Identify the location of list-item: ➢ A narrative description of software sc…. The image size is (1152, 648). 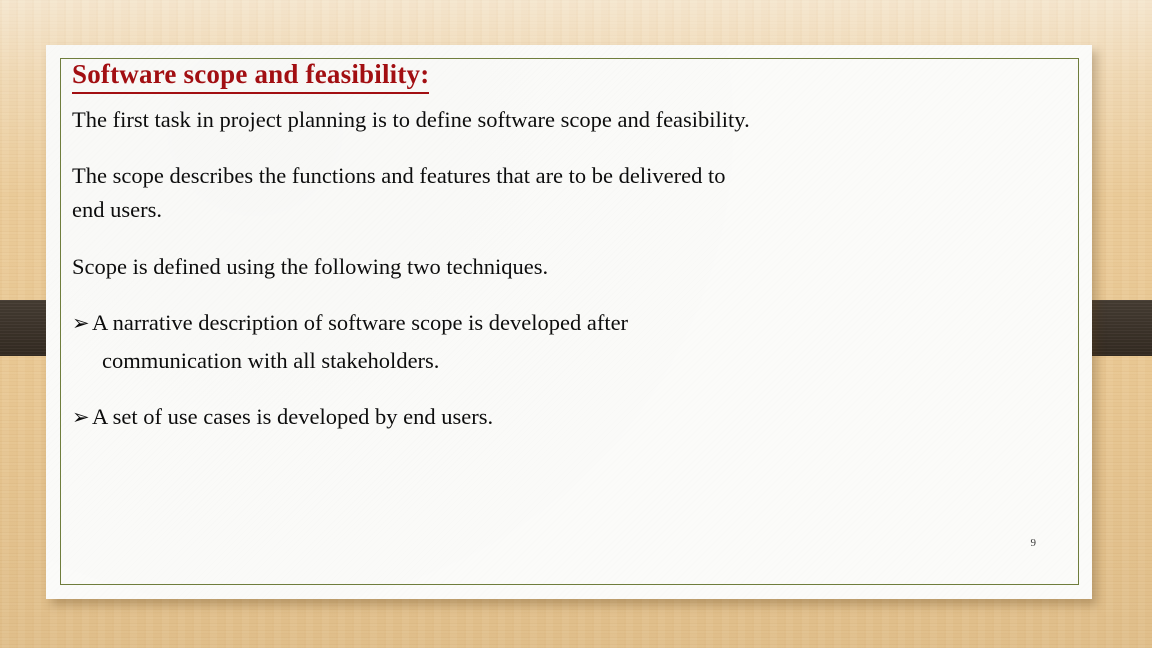
(556, 323).